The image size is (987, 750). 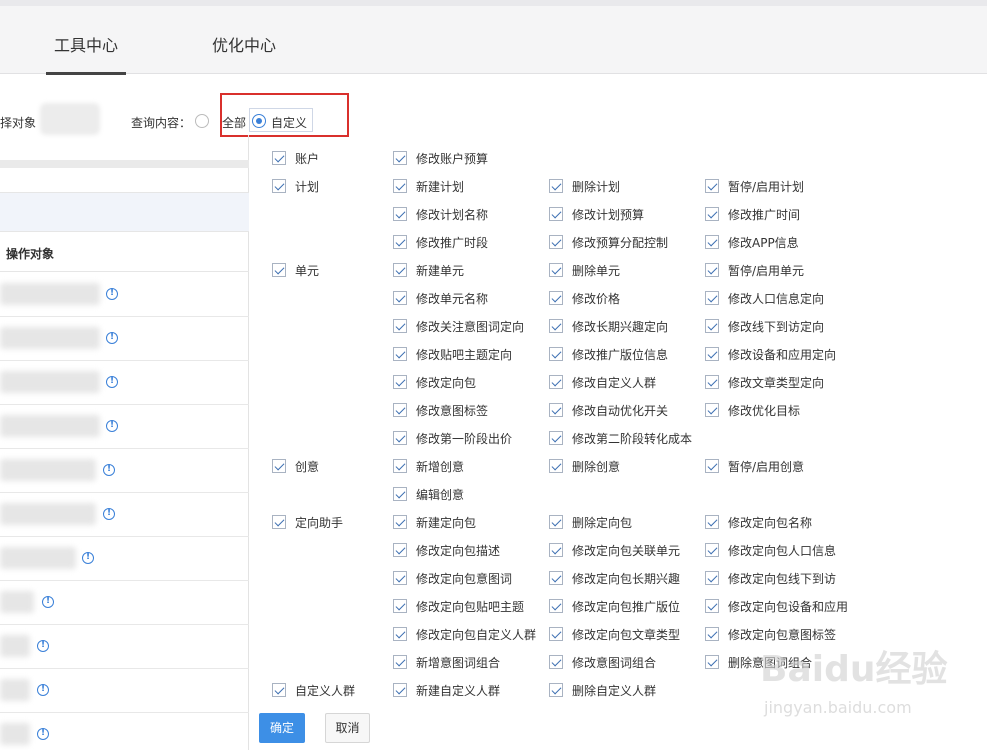 I want to click on operation-checkbox: 修改定向包人口信息, so click(x=770, y=550).